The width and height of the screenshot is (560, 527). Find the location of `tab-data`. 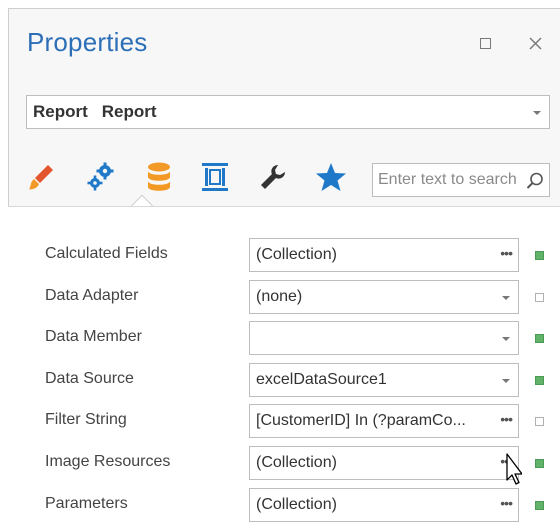

tab-data is located at coordinates (159, 177).